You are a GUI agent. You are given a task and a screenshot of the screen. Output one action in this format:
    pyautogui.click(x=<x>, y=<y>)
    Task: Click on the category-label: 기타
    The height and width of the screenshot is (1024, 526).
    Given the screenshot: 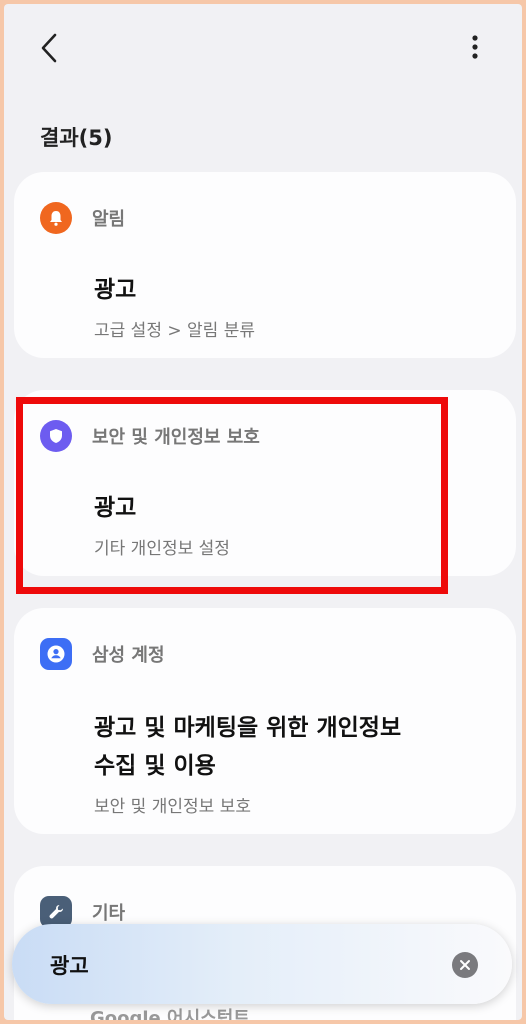 What is the action you would take?
    pyautogui.click(x=109, y=913)
    